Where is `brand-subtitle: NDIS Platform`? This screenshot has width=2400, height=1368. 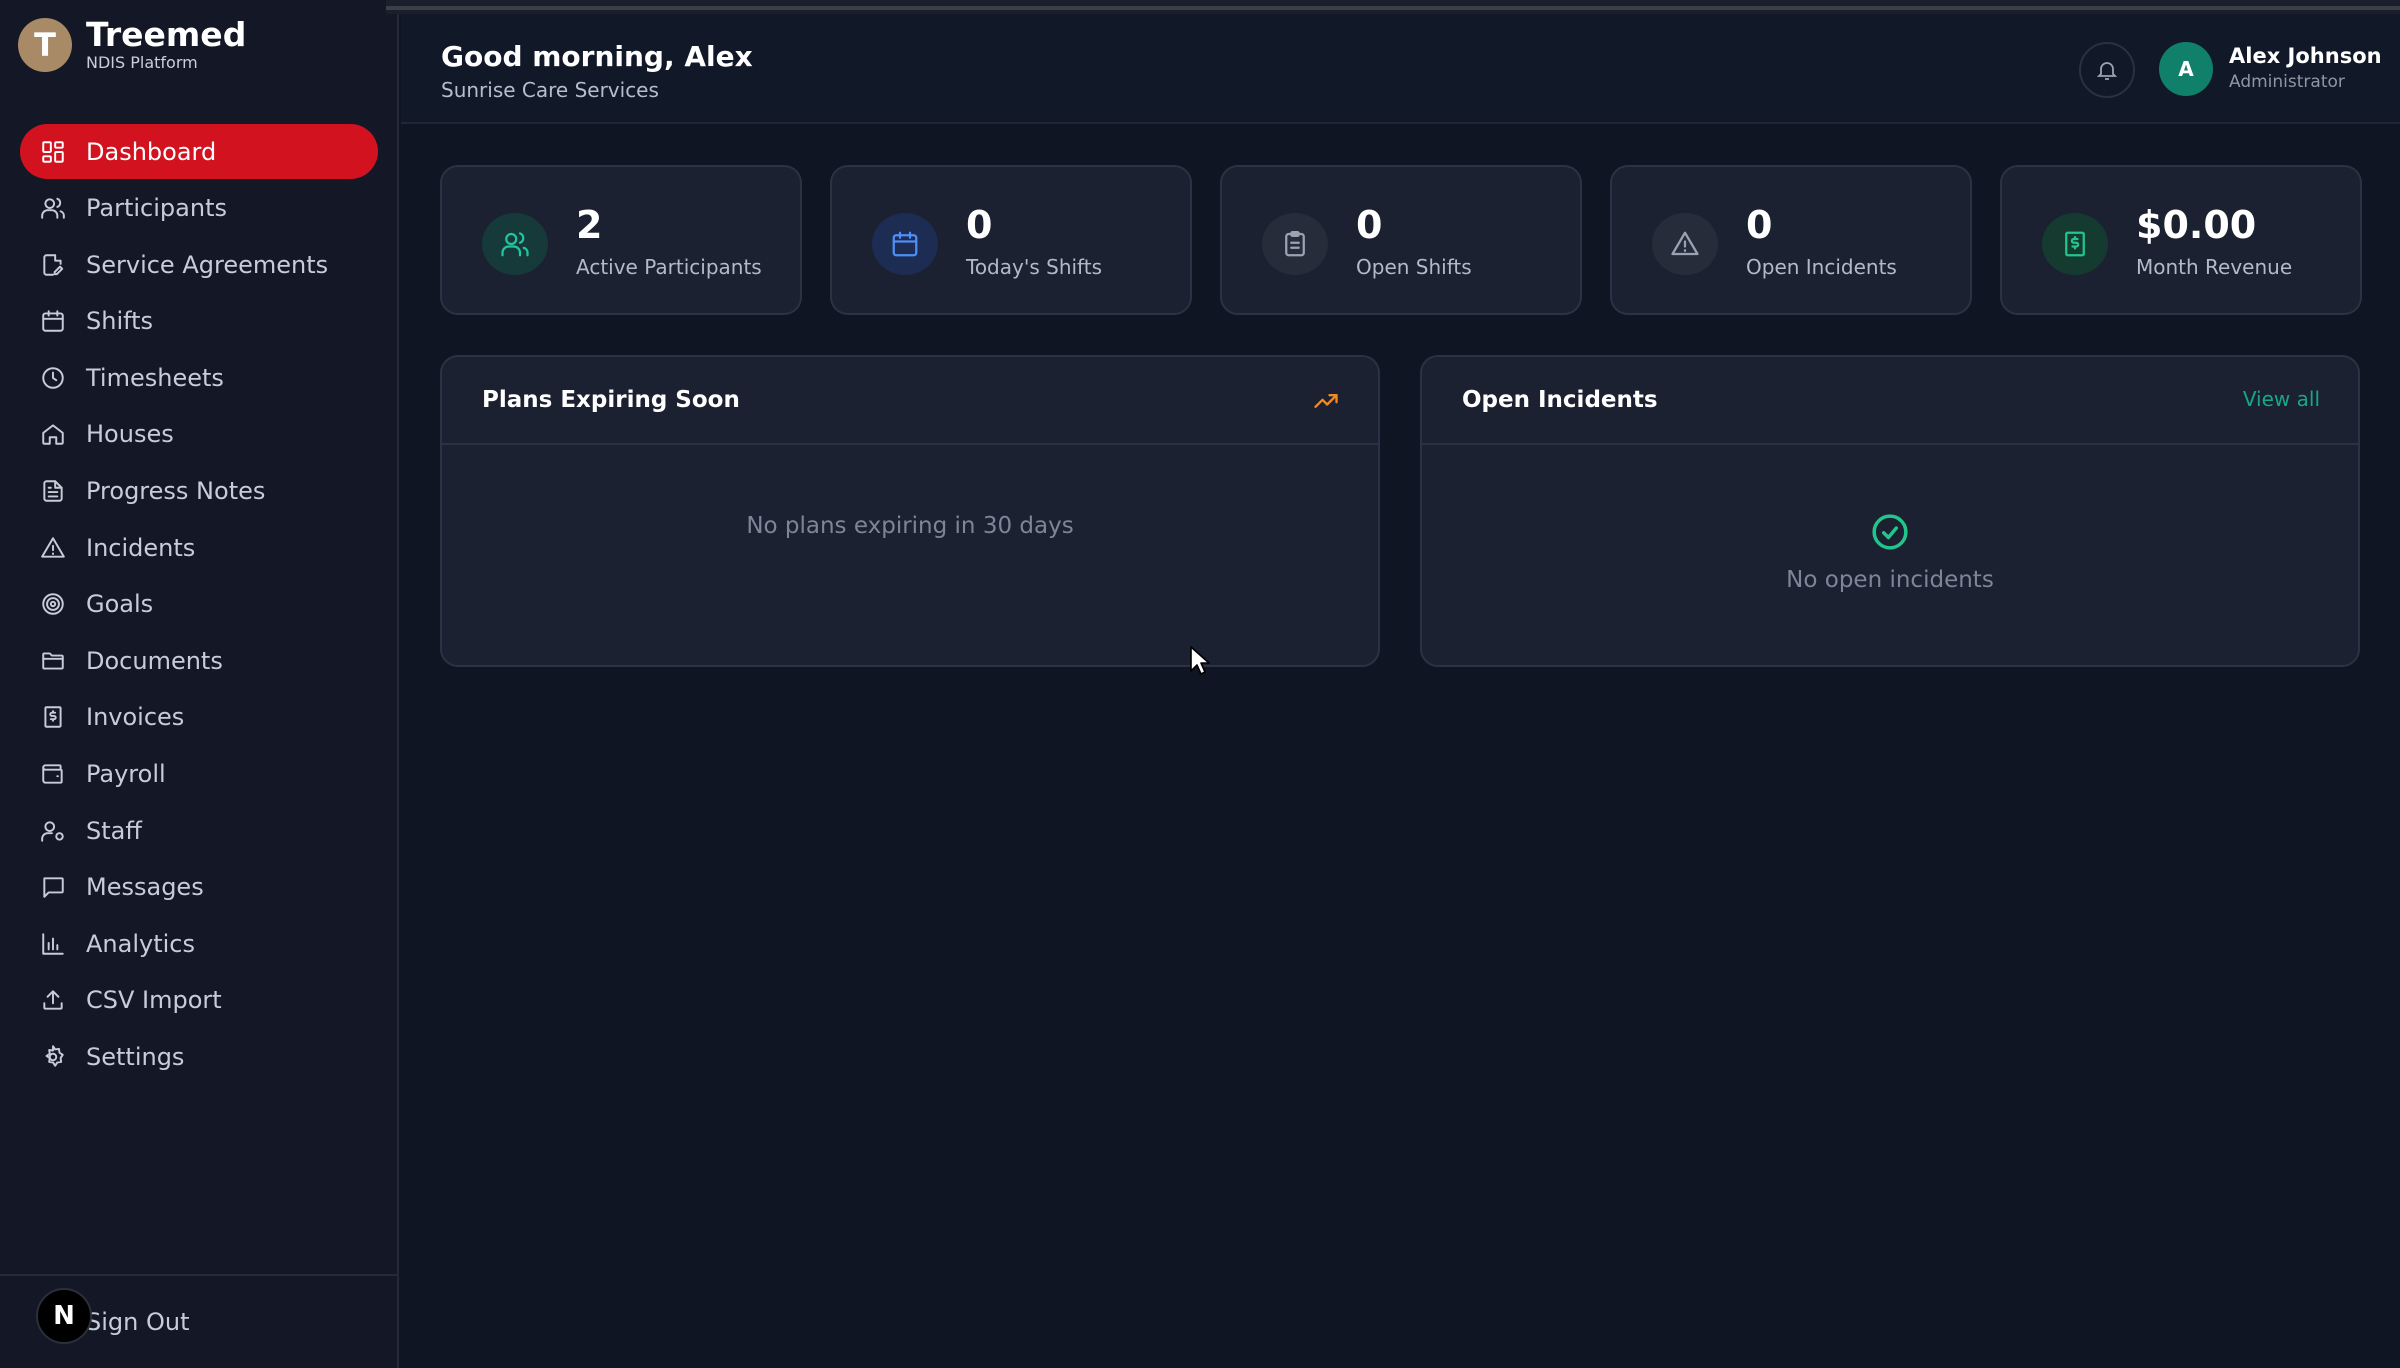
brand-subtitle: NDIS Platform is located at coordinates (142, 62).